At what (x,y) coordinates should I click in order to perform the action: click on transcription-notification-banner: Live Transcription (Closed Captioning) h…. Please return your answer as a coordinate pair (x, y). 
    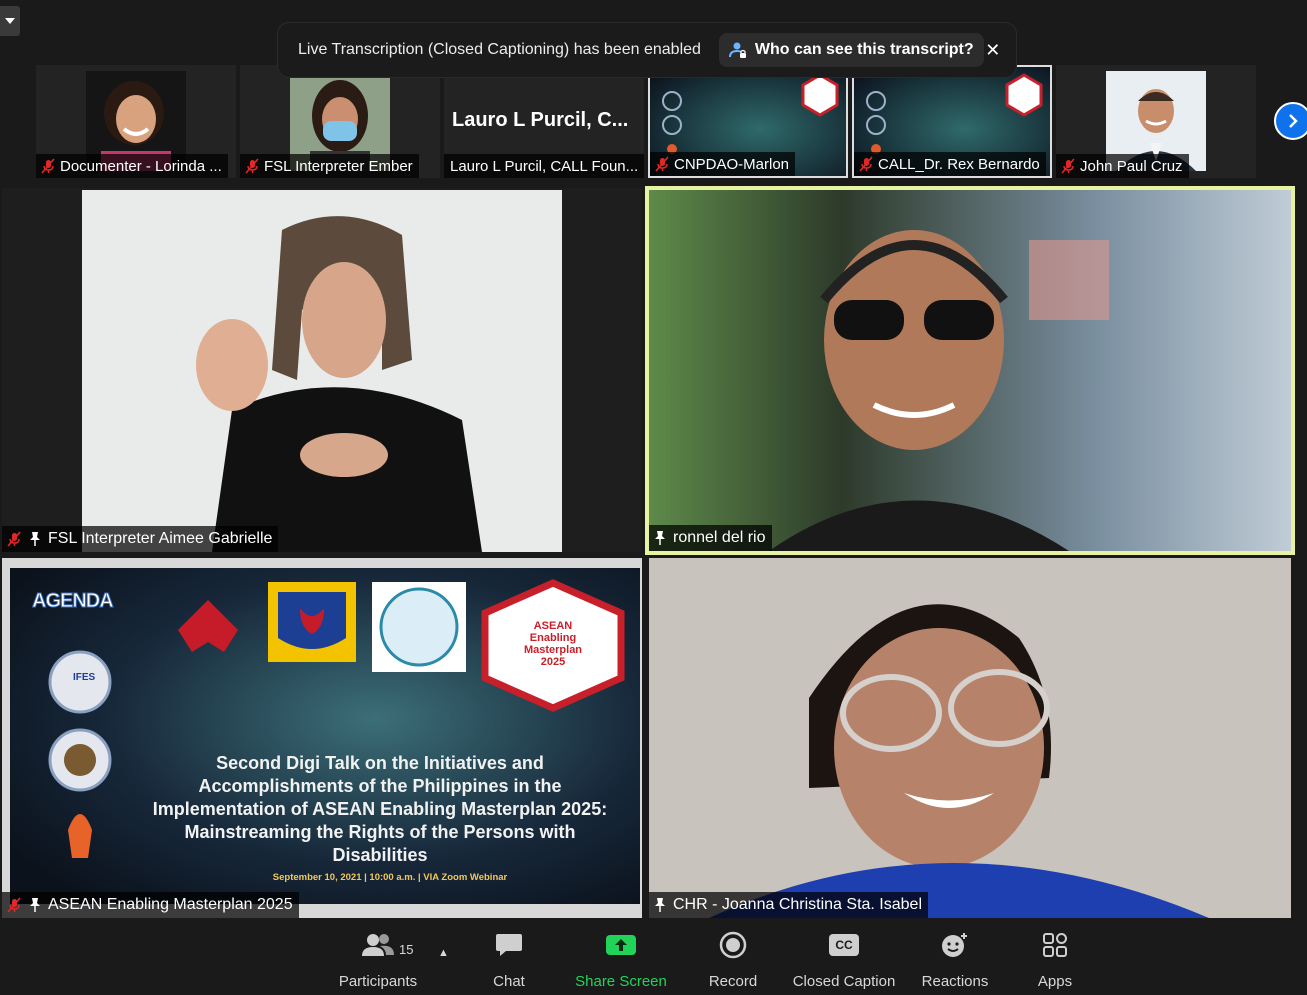
    Looking at the image, I should click on (647, 50).